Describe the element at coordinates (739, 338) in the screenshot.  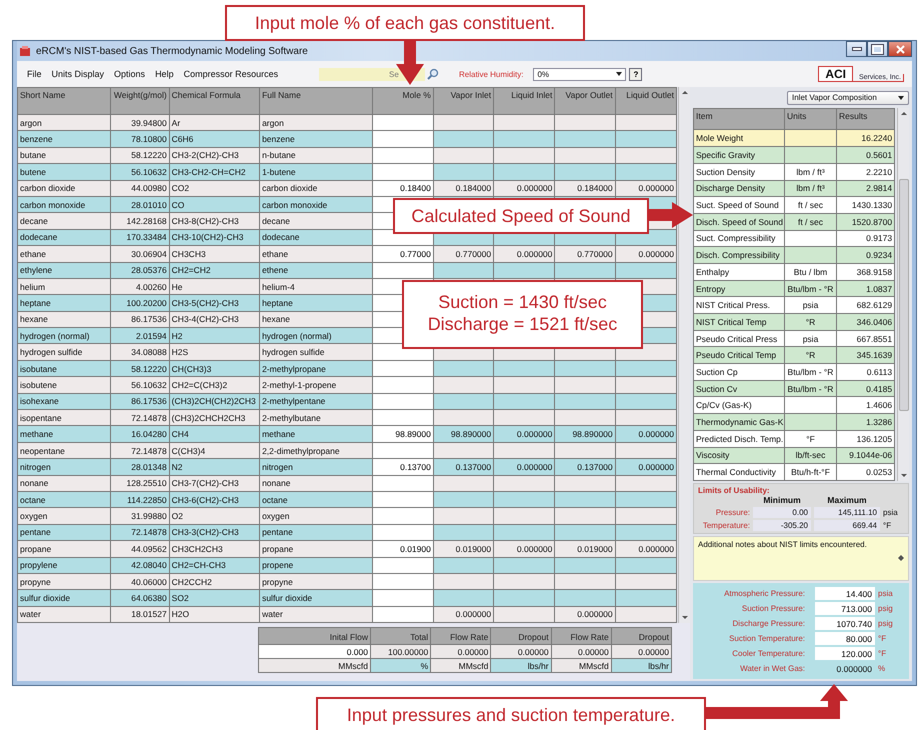
I see `table-cell: Pseudo Critical Press` at that location.